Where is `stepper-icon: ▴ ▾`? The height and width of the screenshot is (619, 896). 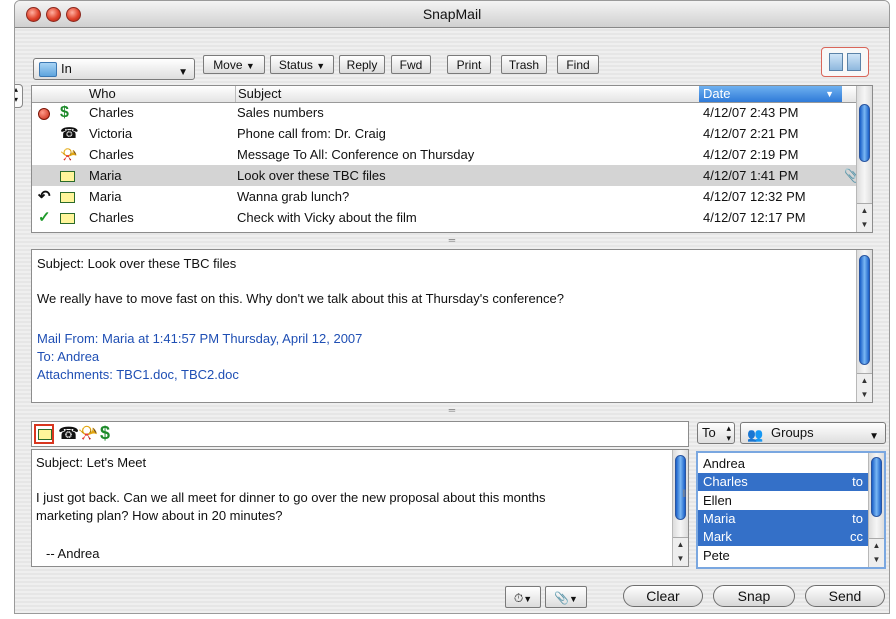
stepper-icon: ▴ ▾ is located at coordinates (728, 433).